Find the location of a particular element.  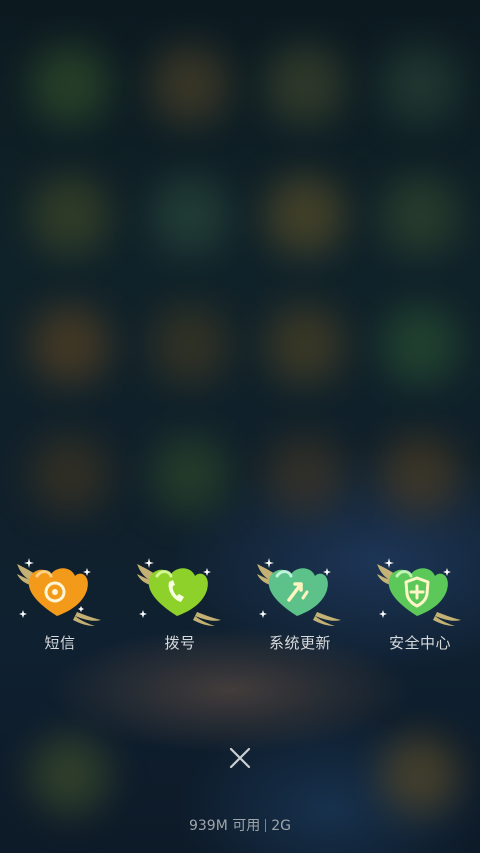

close-icon is located at coordinates (240, 758).